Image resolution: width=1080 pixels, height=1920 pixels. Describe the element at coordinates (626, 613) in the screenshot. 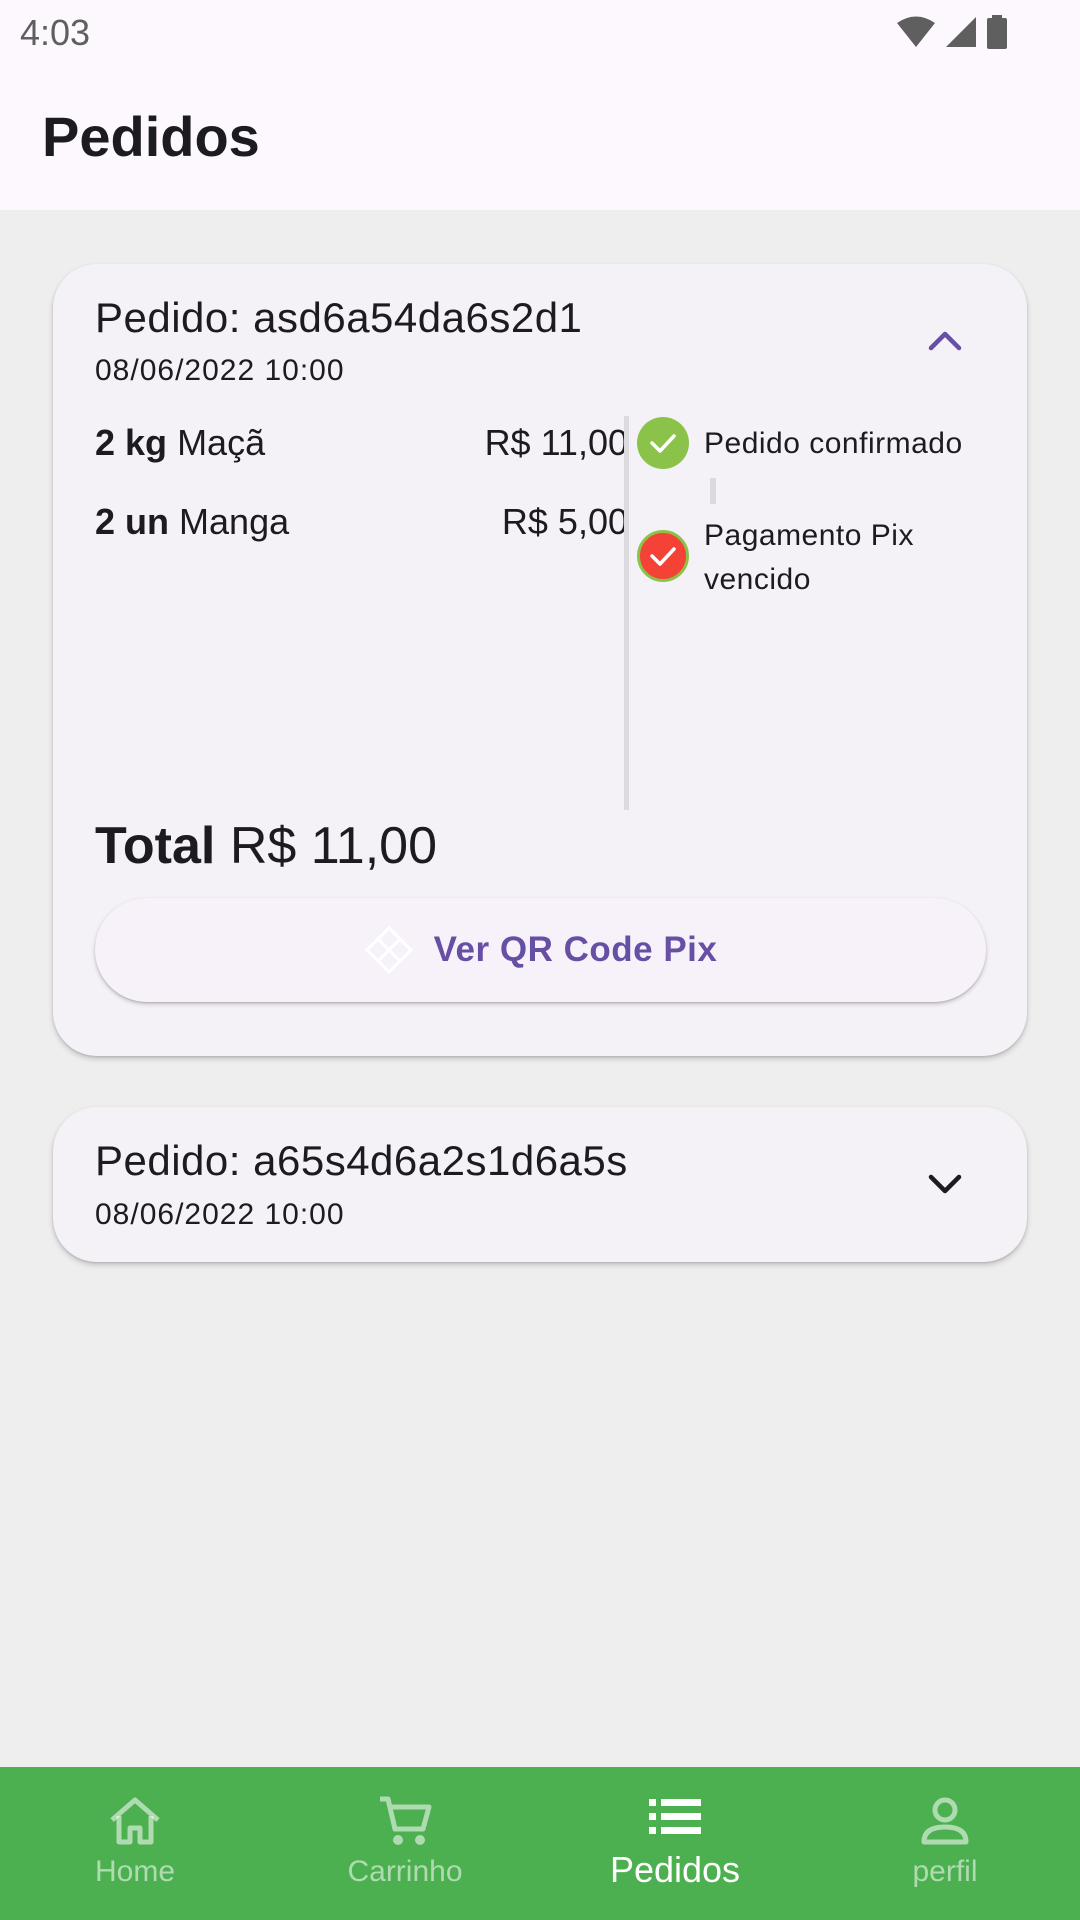

I see `vertical-divider` at that location.